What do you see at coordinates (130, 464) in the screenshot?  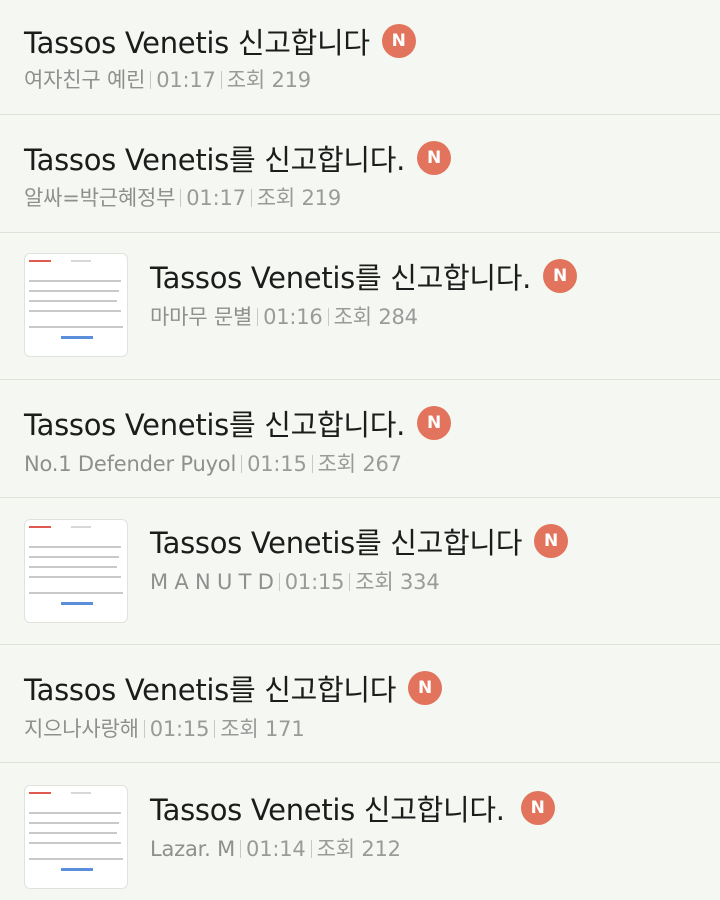 I see `post-author: No.1 Defender Puyol` at bounding box center [130, 464].